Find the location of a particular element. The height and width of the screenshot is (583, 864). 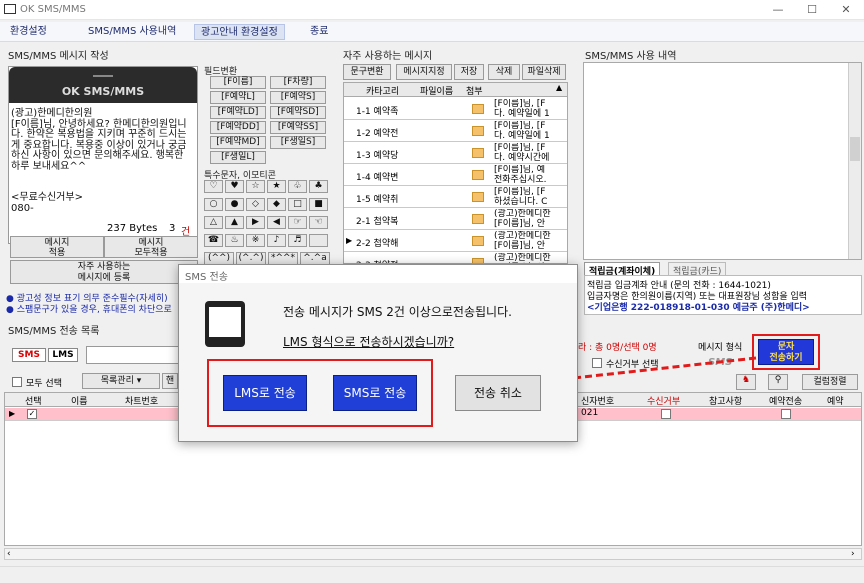

set-message-button: 메시지지정 is located at coordinates (424, 72).